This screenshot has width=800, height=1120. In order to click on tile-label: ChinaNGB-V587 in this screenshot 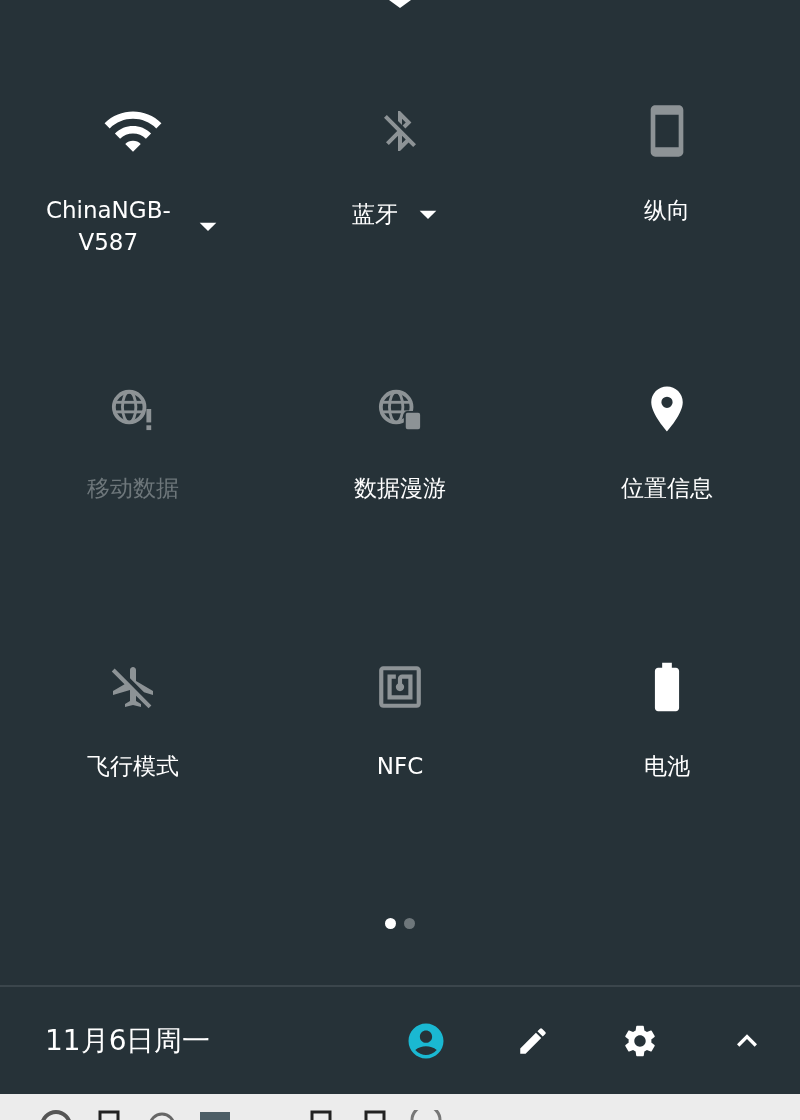, I will do `click(108, 226)`.